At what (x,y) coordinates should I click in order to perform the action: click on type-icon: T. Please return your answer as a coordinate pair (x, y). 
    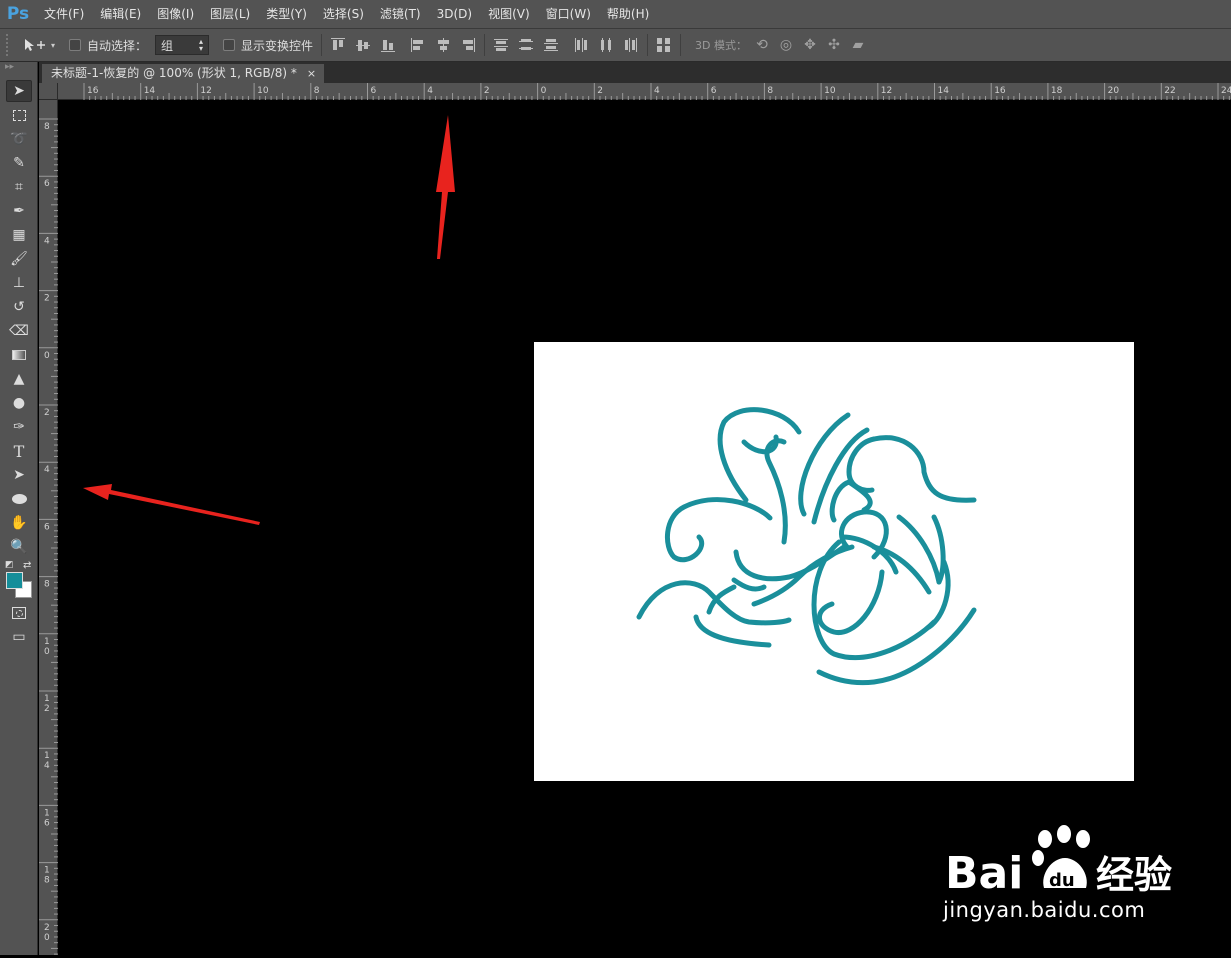
    Looking at the image, I should click on (19, 451).